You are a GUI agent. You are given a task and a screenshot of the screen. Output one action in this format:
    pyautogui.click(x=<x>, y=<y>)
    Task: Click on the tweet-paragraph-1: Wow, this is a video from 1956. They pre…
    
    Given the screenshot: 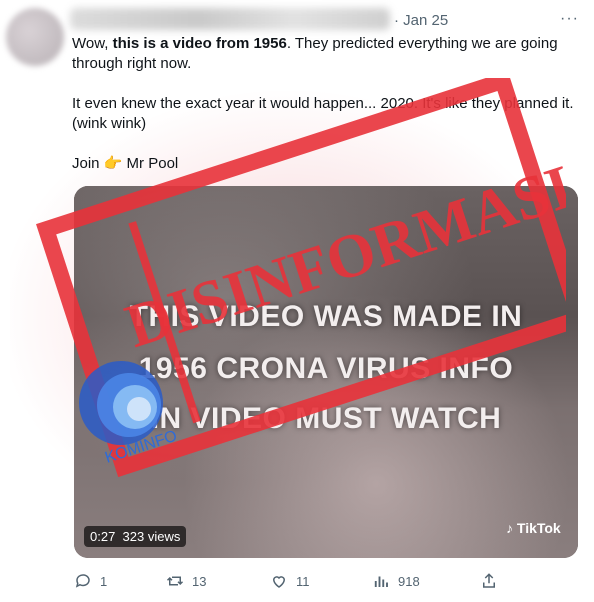 What is the action you would take?
    pyautogui.click(x=315, y=53)
    